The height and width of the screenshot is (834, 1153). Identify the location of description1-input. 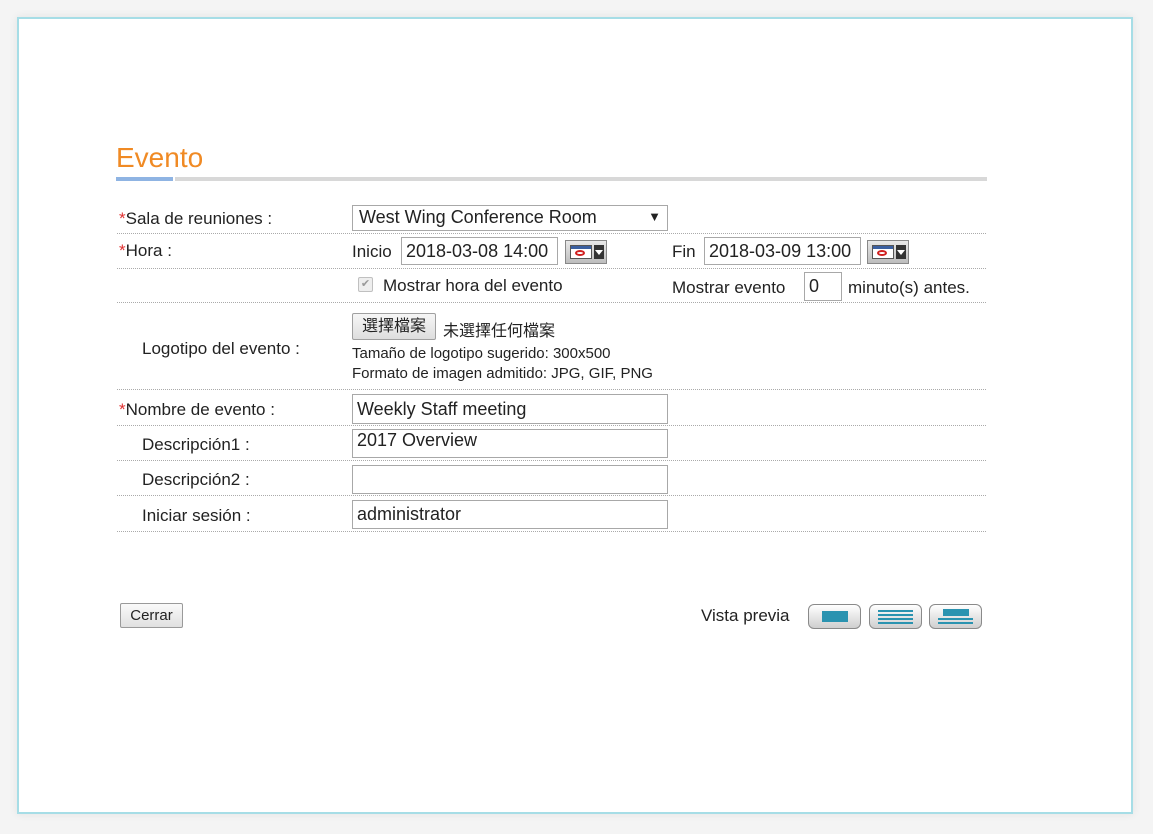
(510, 443).